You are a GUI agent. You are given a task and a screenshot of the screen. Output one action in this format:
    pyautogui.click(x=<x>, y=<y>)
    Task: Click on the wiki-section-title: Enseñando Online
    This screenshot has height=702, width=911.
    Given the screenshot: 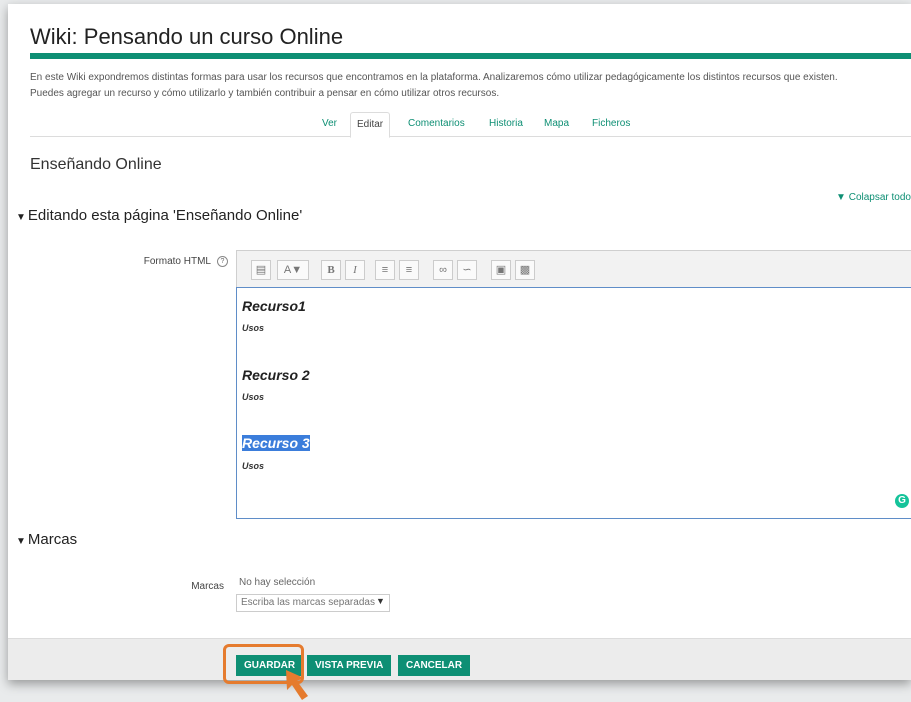 What is the action you would take?
    pyautogui.click(x=96, y=164)
    